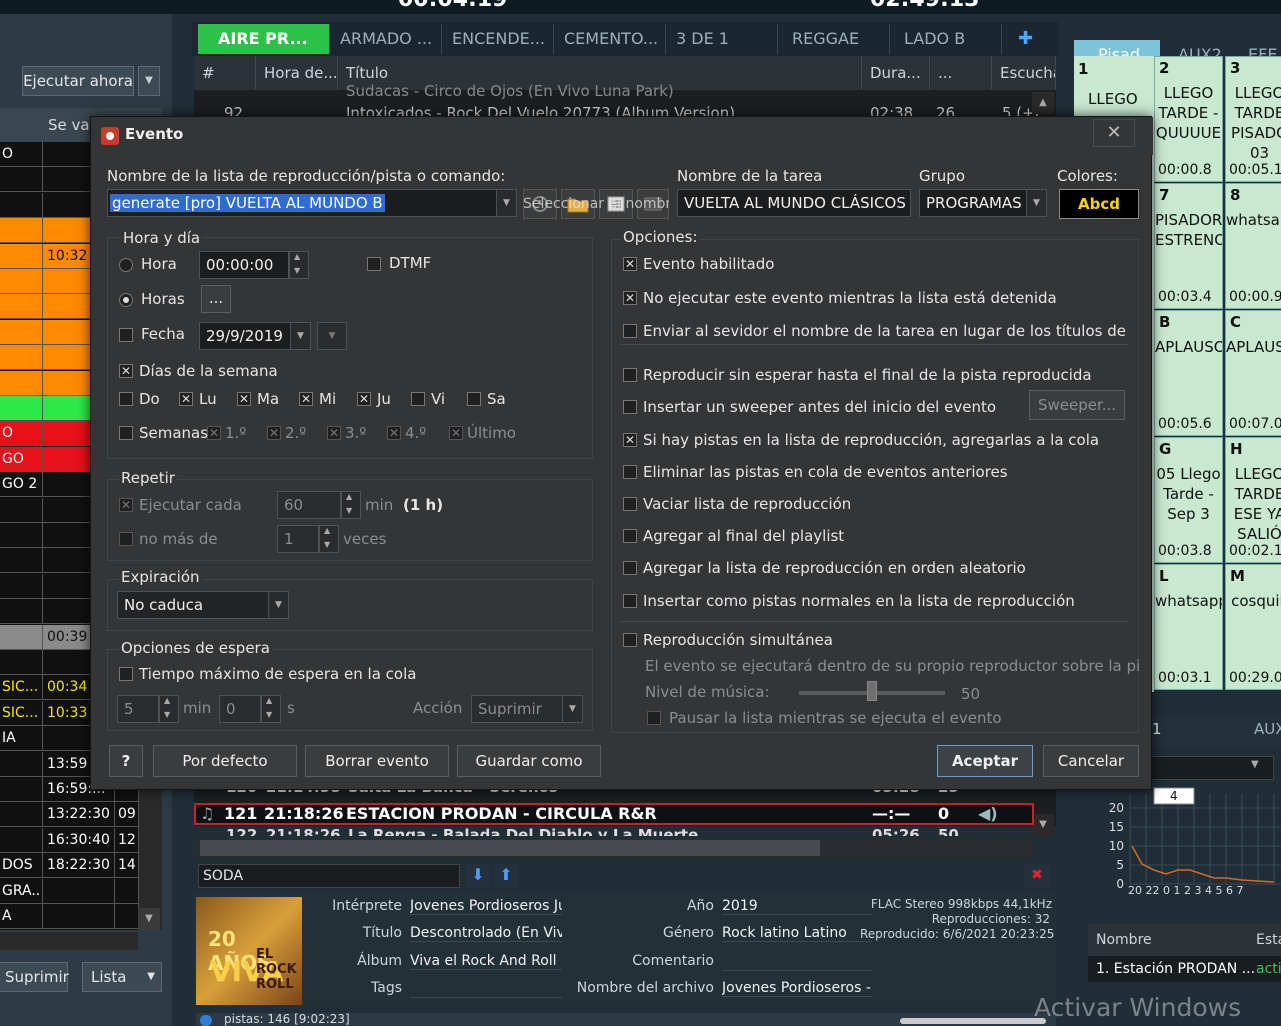 This screenshot has height=1026, width=1281. Describe the element at coordinates (126, 265) in the screenshot. I see `hora-radio` at that location.